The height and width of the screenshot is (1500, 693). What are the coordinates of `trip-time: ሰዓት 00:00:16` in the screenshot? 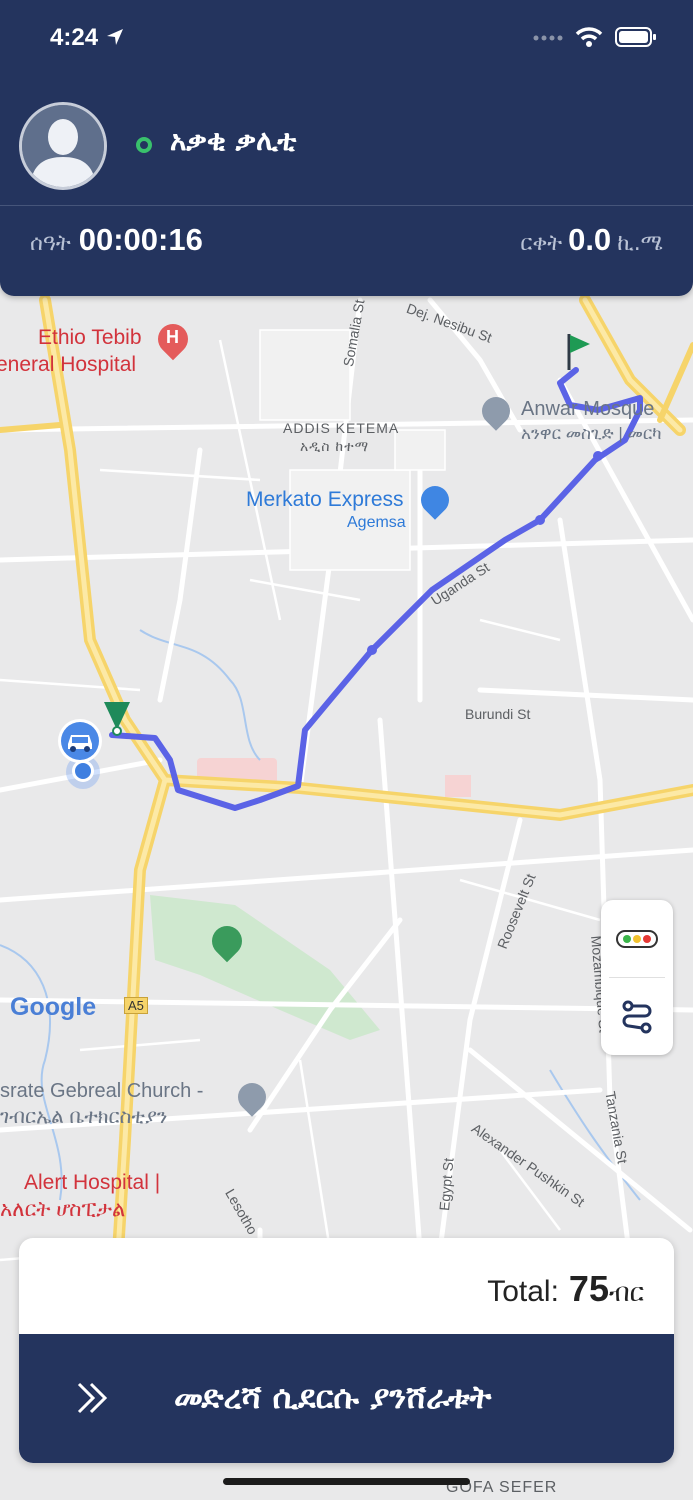 It's located at (116, 240).